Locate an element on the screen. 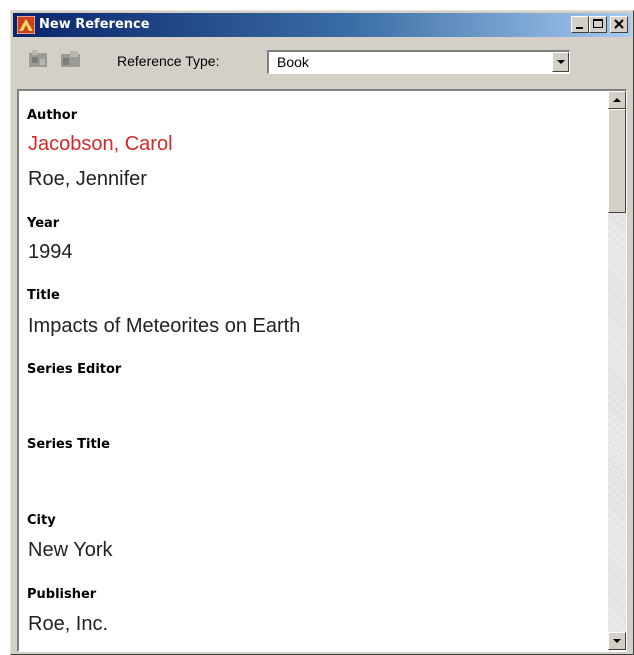 The image size is (634, 655). publisher-value: Roe, Inc. is located at coordinates (68, 624).